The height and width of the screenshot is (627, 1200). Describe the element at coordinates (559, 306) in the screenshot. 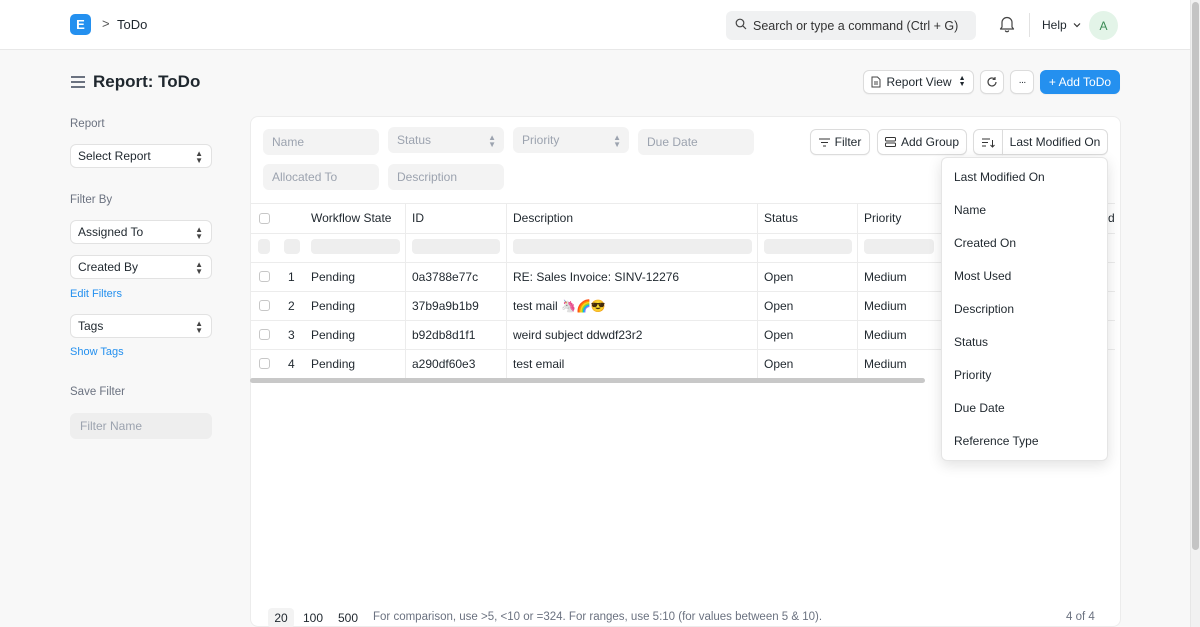

I see `description-cell: test mail 🦄🌈😎` at that location.